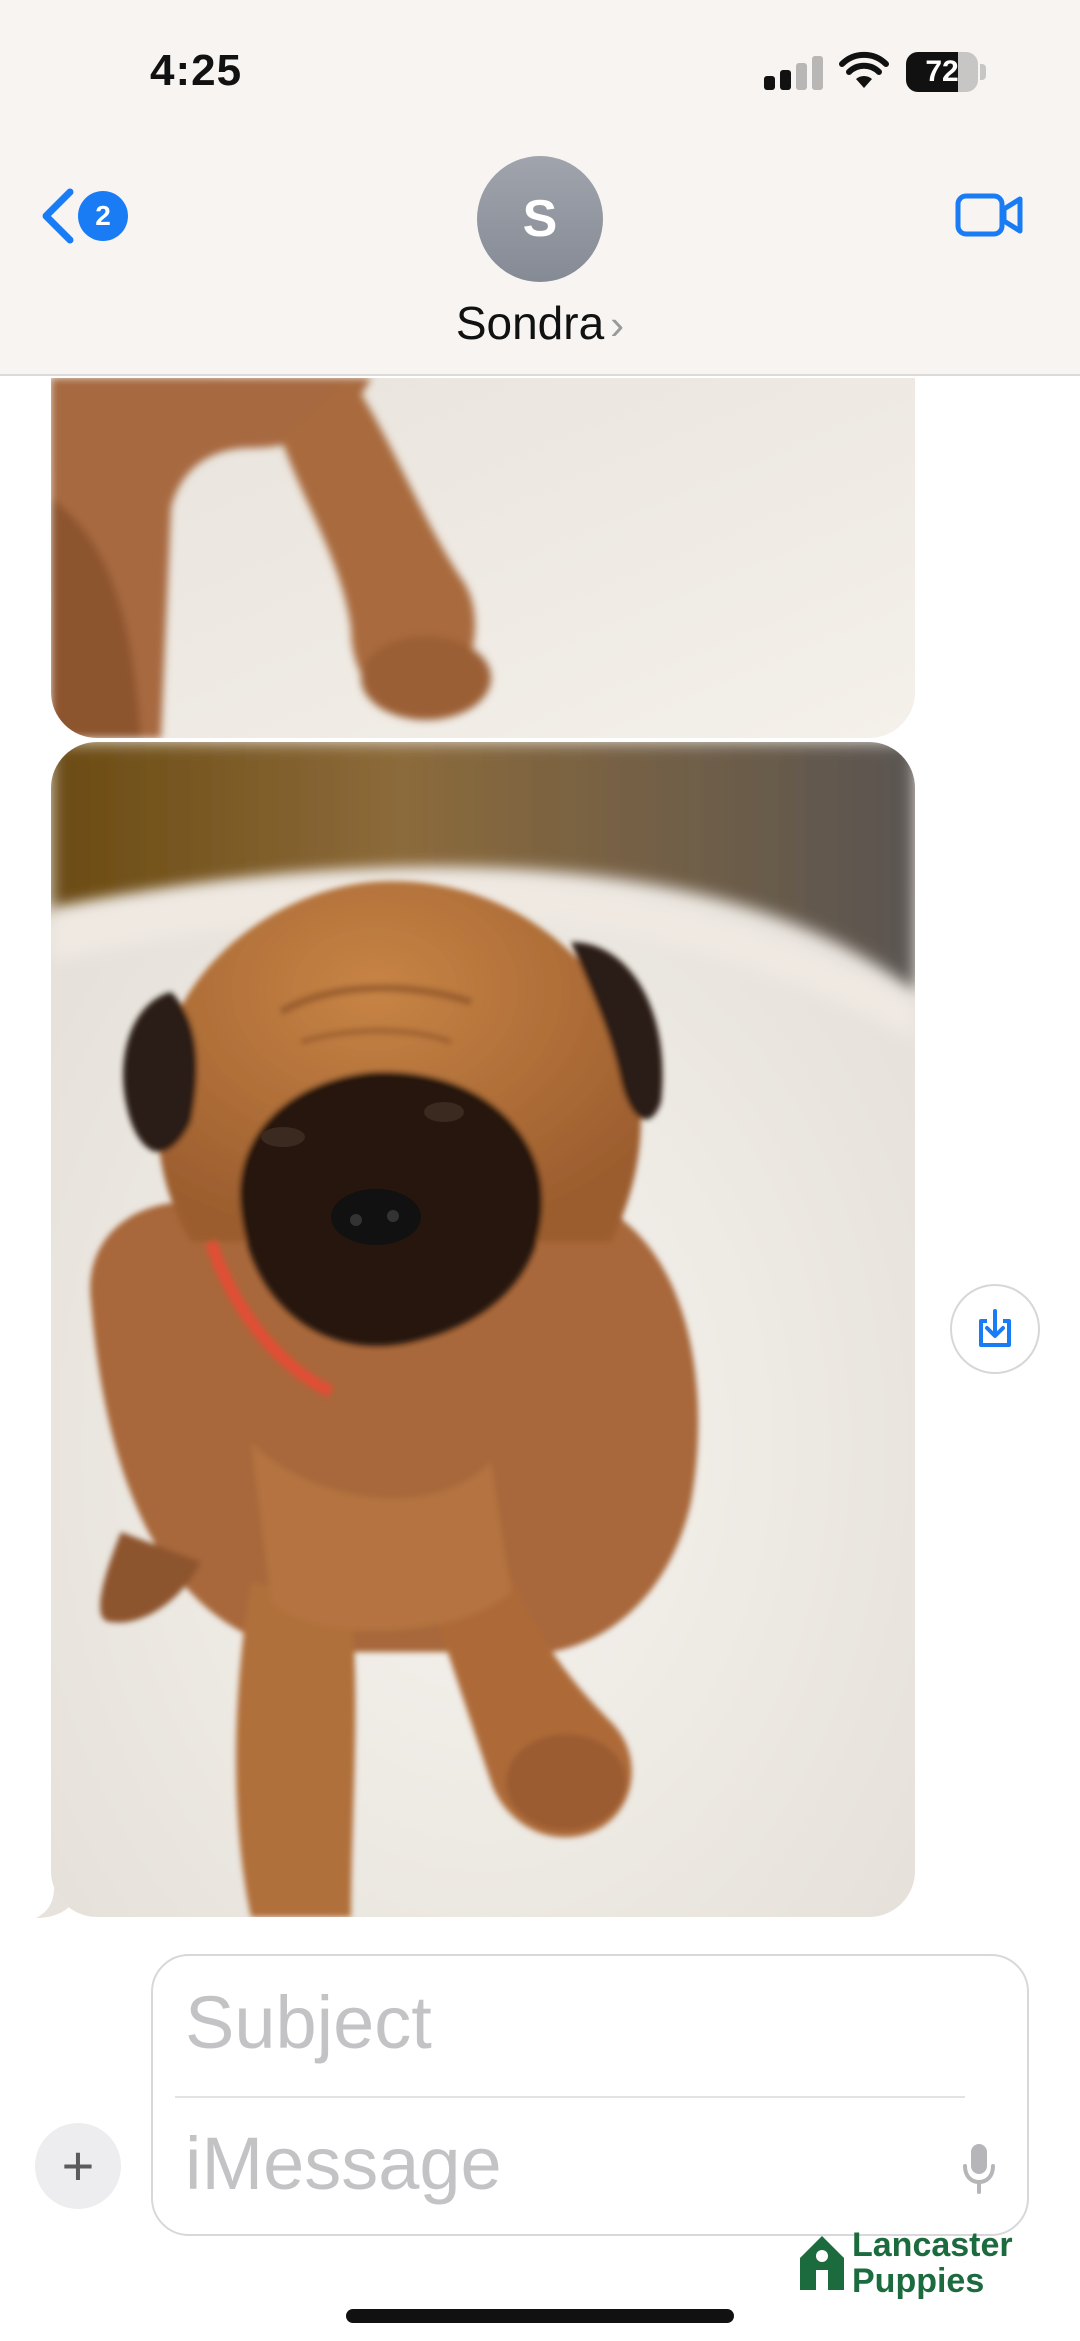 The height and width of the screenshot is (2341, 1080). Describe the element at coordinates (535, 2164) in the screenshot. I see `imessage-field: iMessage` at that location.